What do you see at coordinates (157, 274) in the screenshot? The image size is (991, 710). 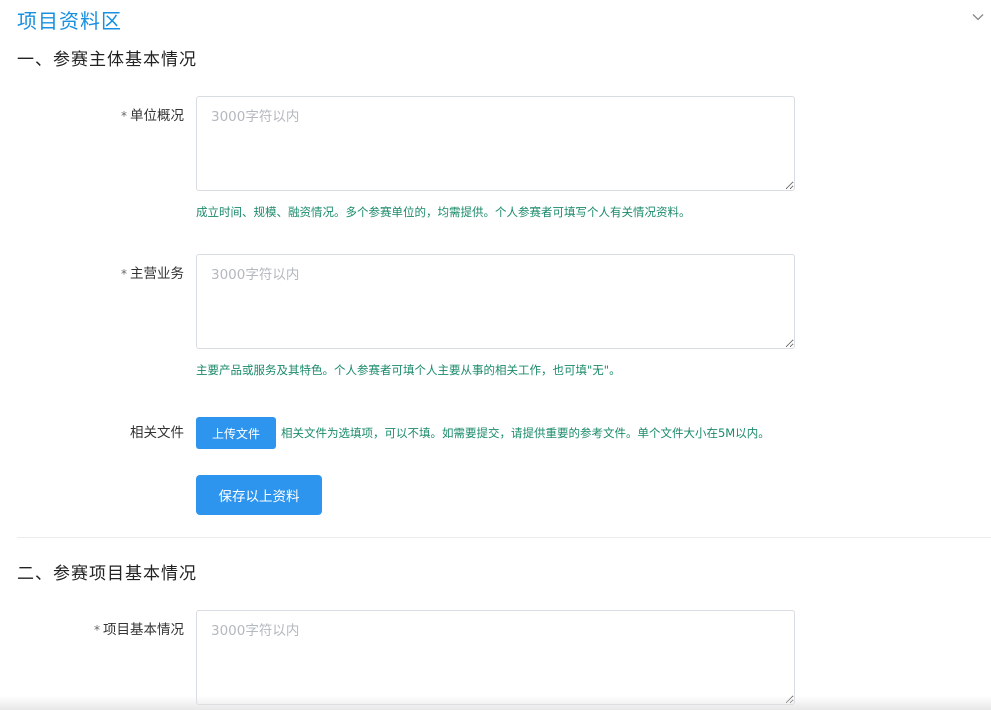 I see `field-label-text: 主营业务` at bounding box center [157, 274].